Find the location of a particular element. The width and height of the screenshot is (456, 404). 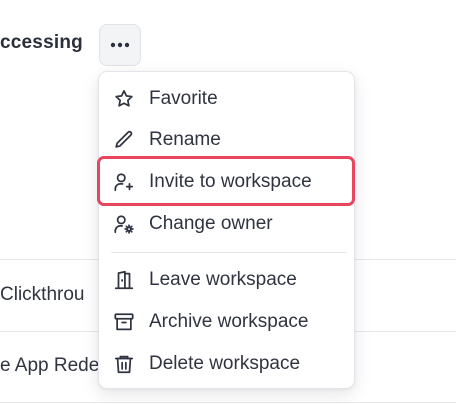

menu-item-label: Favorite is located at coordinates (183, 98).